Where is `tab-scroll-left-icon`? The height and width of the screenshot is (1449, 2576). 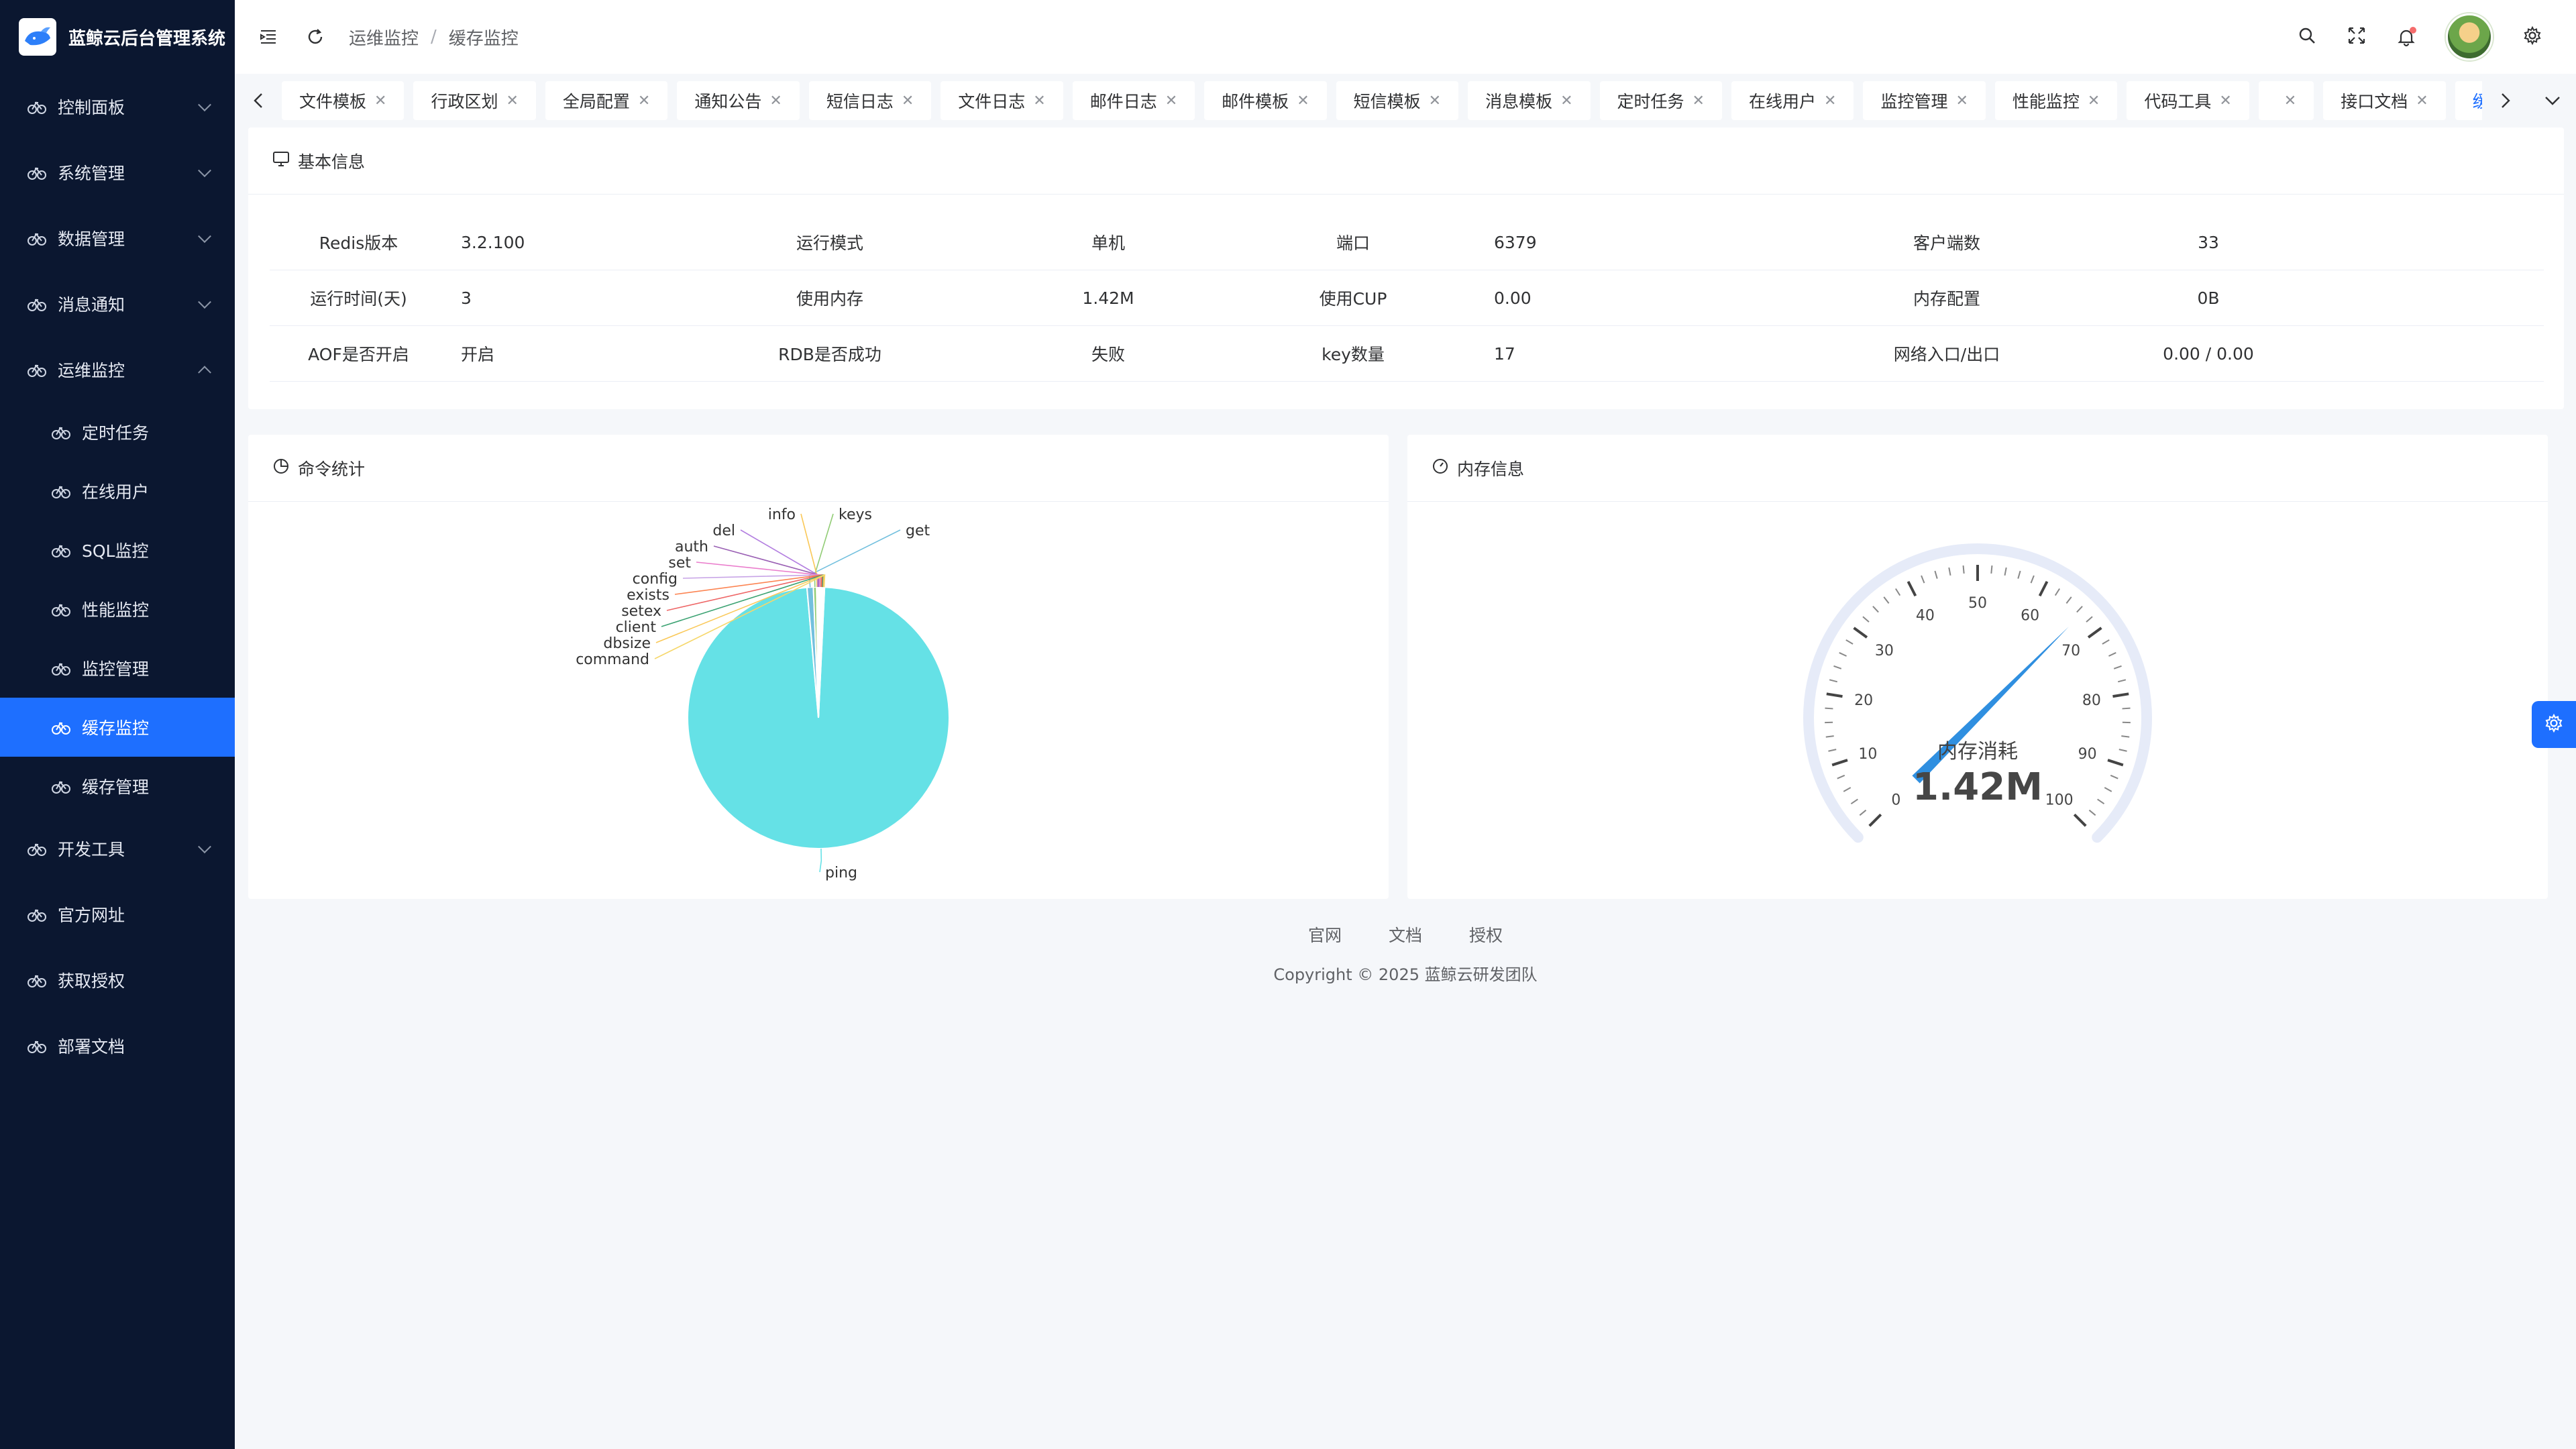
tab-scroll-left-icon is located at coordinates (258, 100).